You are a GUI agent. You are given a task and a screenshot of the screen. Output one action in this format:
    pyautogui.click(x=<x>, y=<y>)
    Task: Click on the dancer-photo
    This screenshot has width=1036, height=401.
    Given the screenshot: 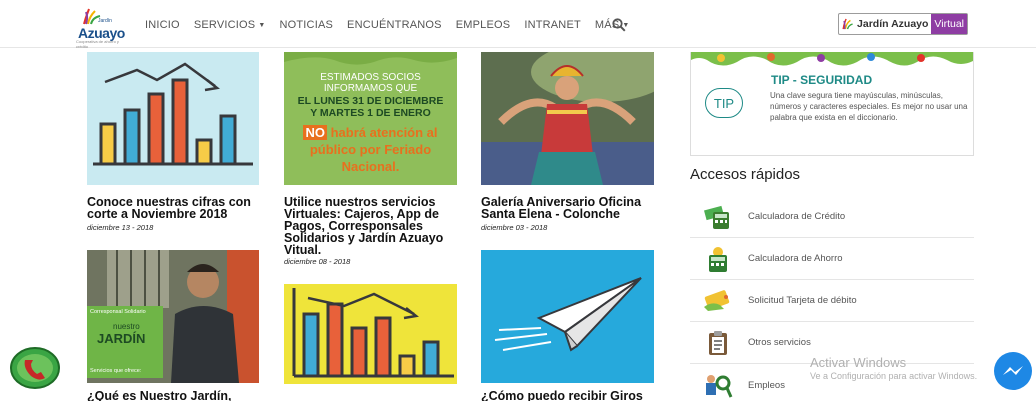 What is the action you would take?
    pyautogui.click(x=567, y=118)
    